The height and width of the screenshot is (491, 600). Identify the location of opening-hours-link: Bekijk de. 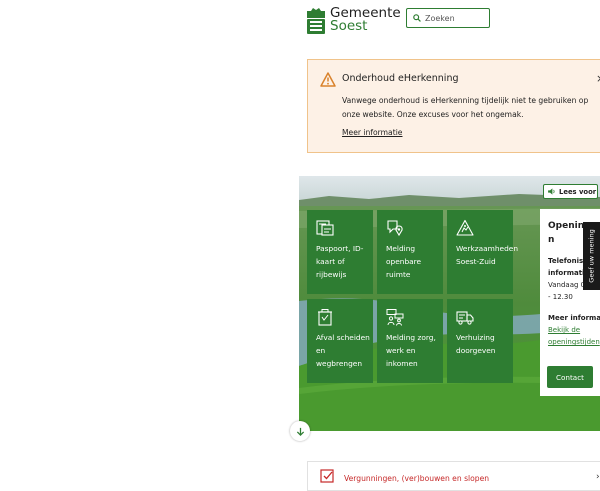
(574, 330).